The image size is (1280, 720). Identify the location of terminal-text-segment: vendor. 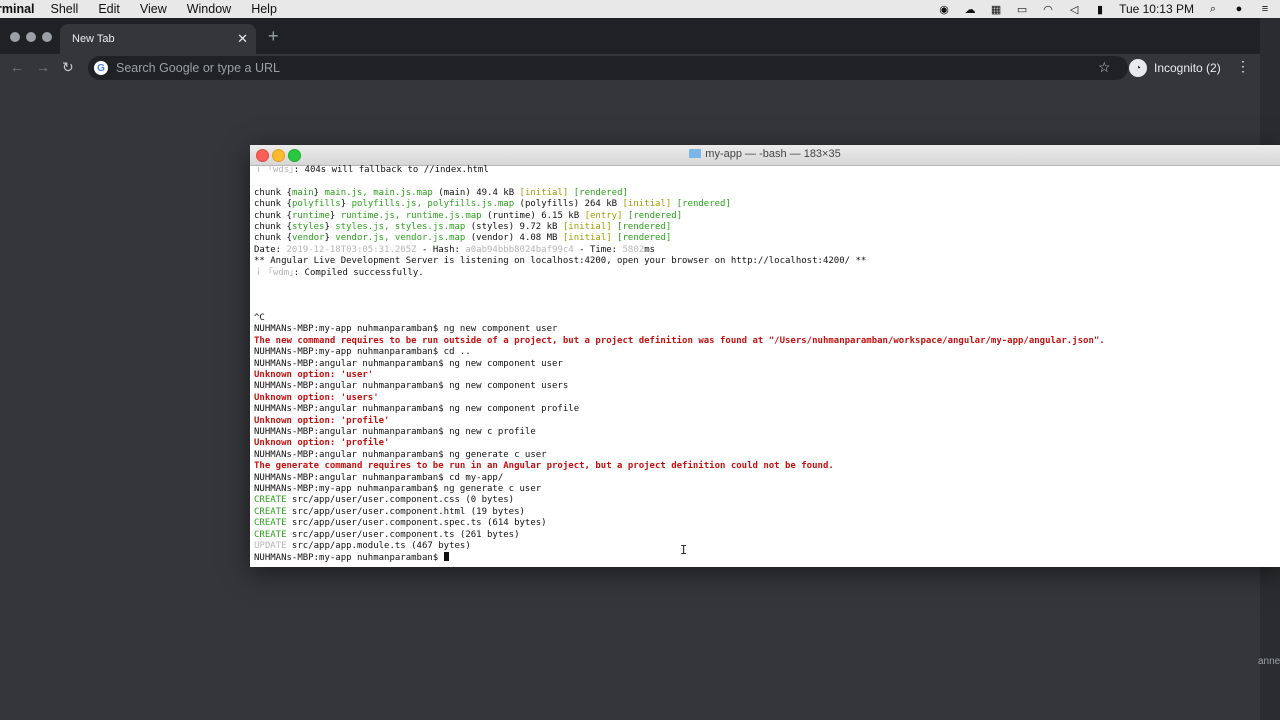
(308, 238).